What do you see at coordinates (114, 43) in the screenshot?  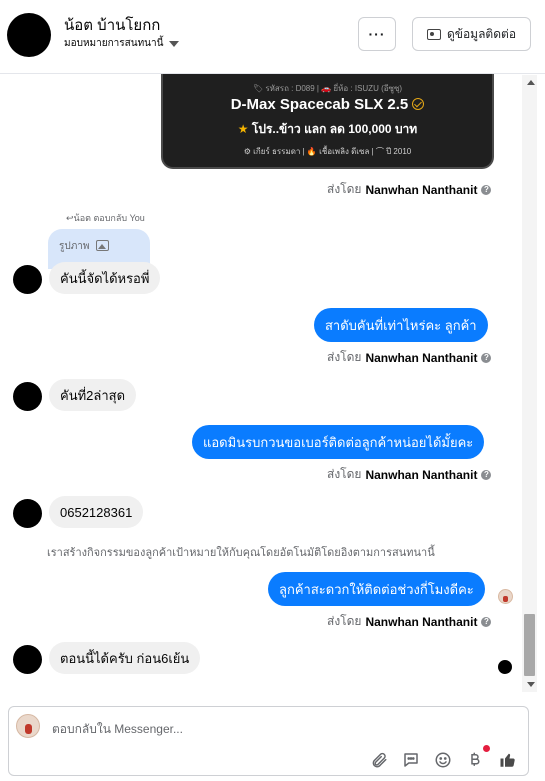 I see `assign-label: มอบหมายการสนทนานี้` at bounding box center [114, 43].